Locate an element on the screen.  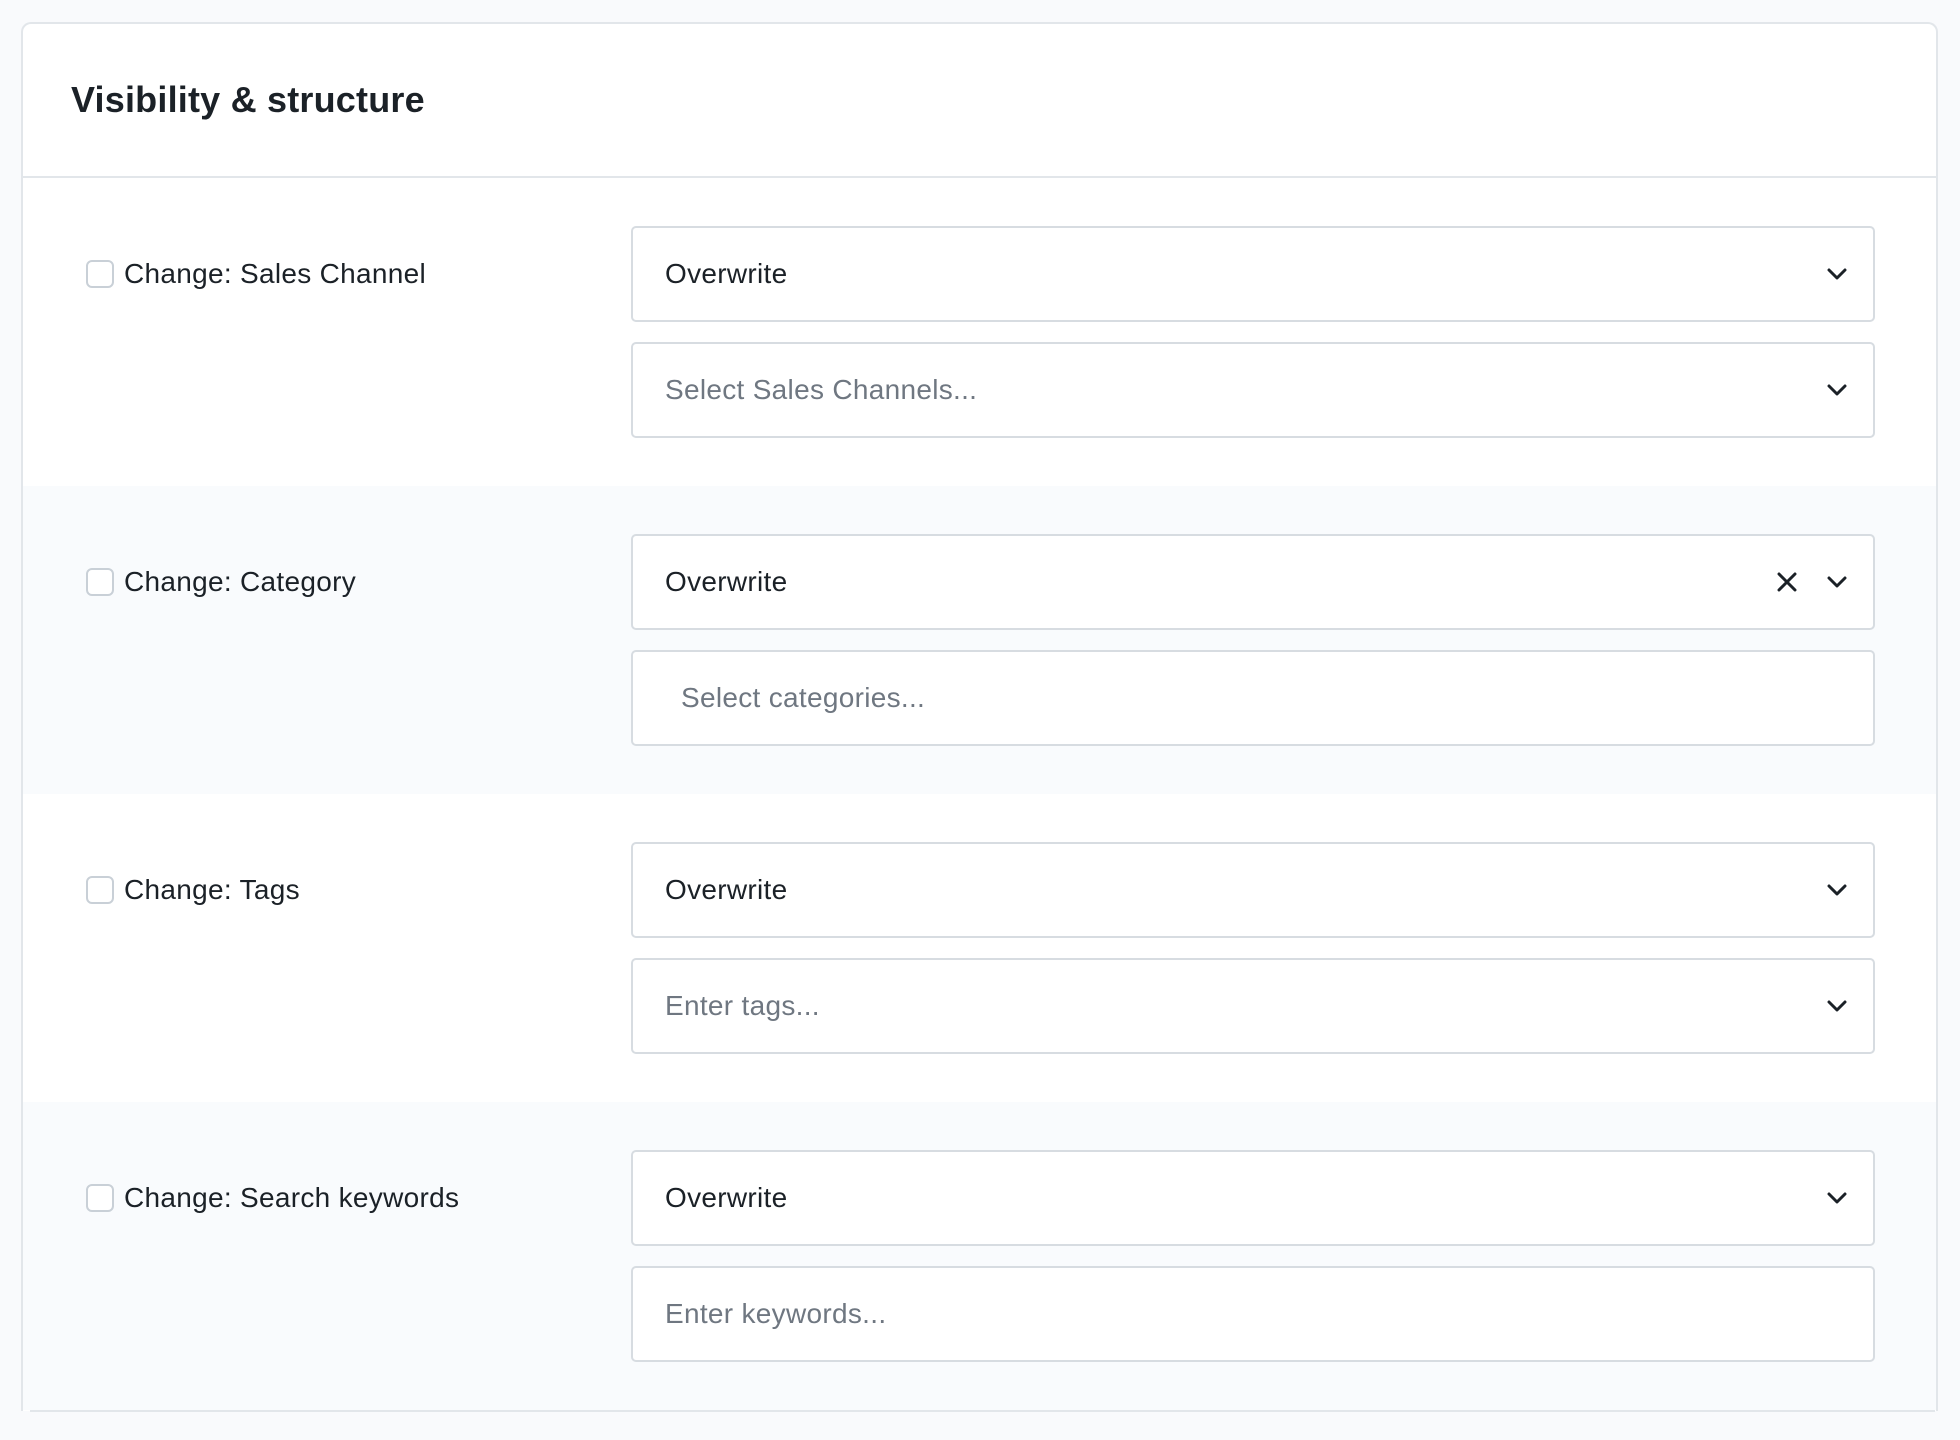
search-keywords-mode-value: Overwrite is located at coordinates (726, 1197).